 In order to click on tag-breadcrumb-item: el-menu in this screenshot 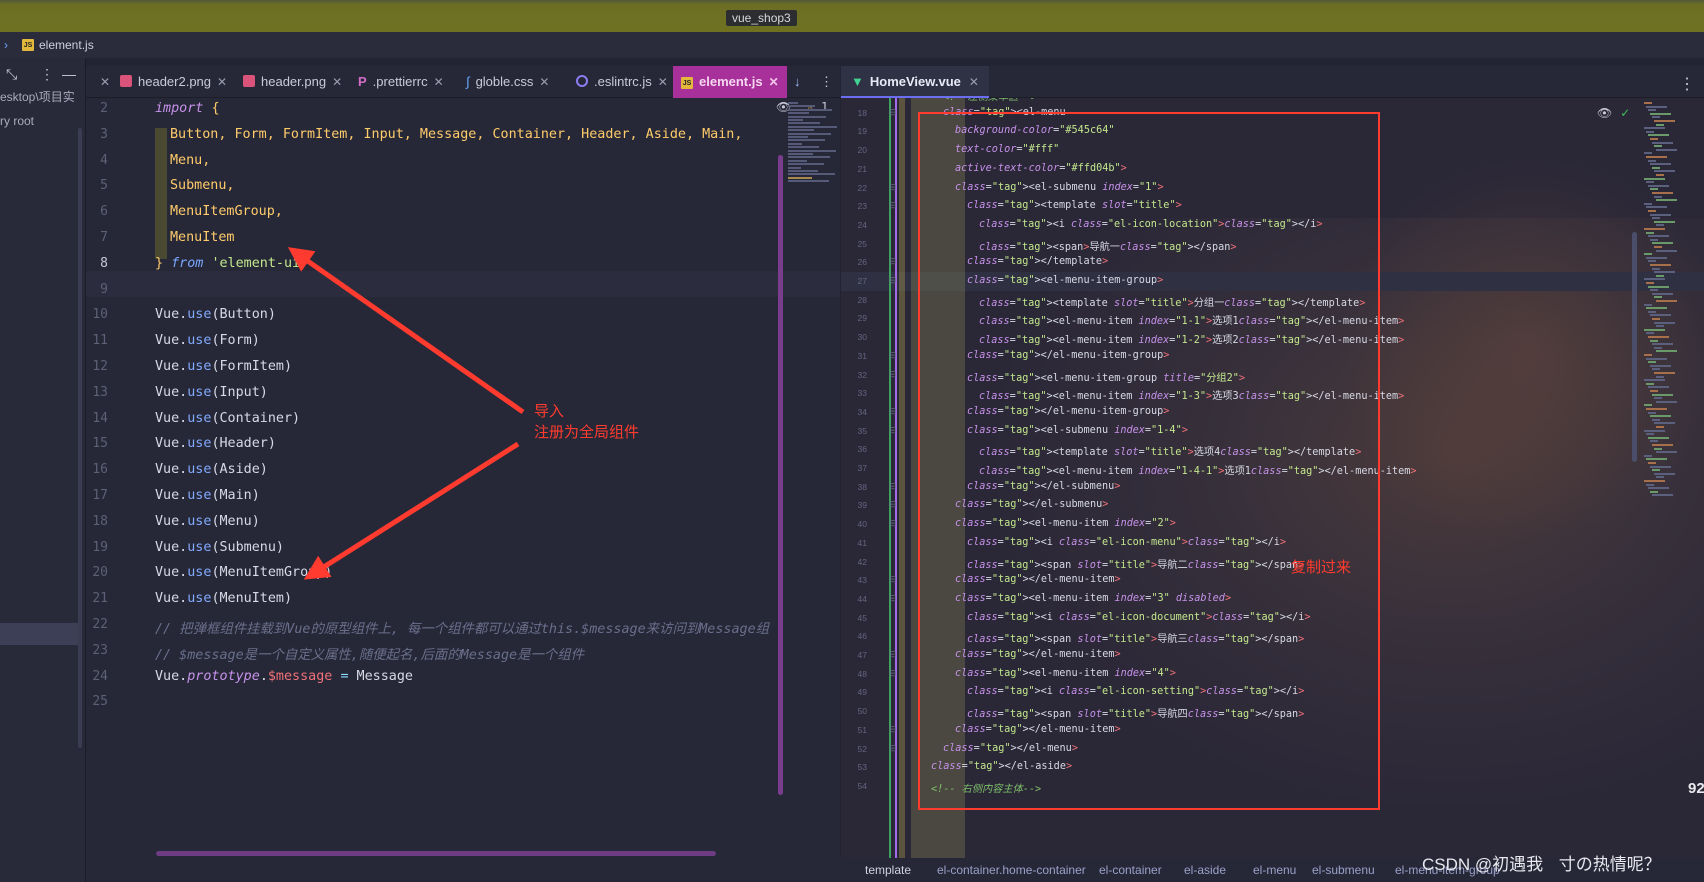, I will do `click(1274, 870)`.